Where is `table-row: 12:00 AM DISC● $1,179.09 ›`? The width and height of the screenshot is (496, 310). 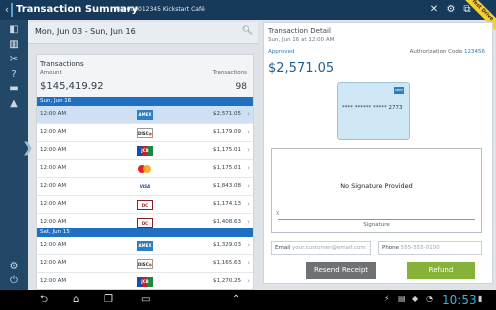
table-row: 12:00 AM DISC● $1,179.09 › is located at coordinates (145, 133).